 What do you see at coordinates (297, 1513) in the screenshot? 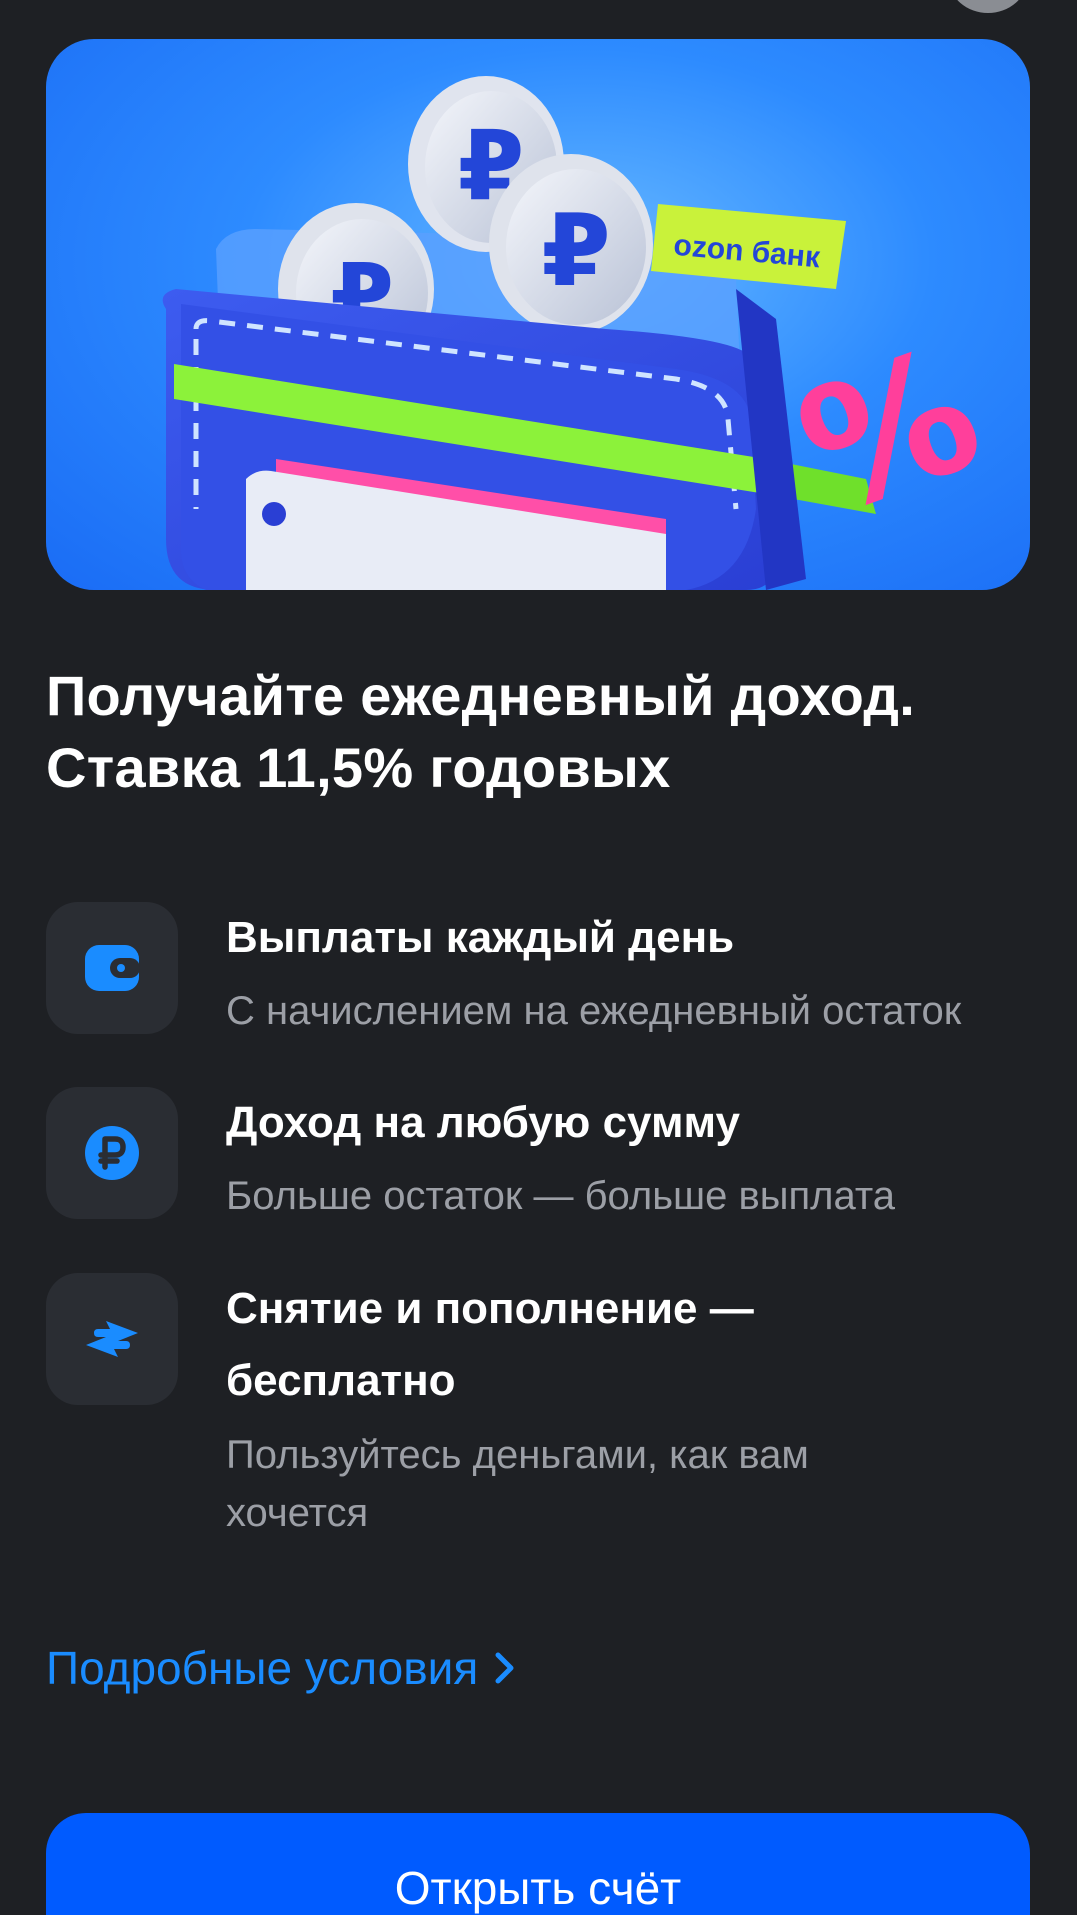
I see `feature-subtitle-line-2: хочется` at bounding box center [297, 1513].